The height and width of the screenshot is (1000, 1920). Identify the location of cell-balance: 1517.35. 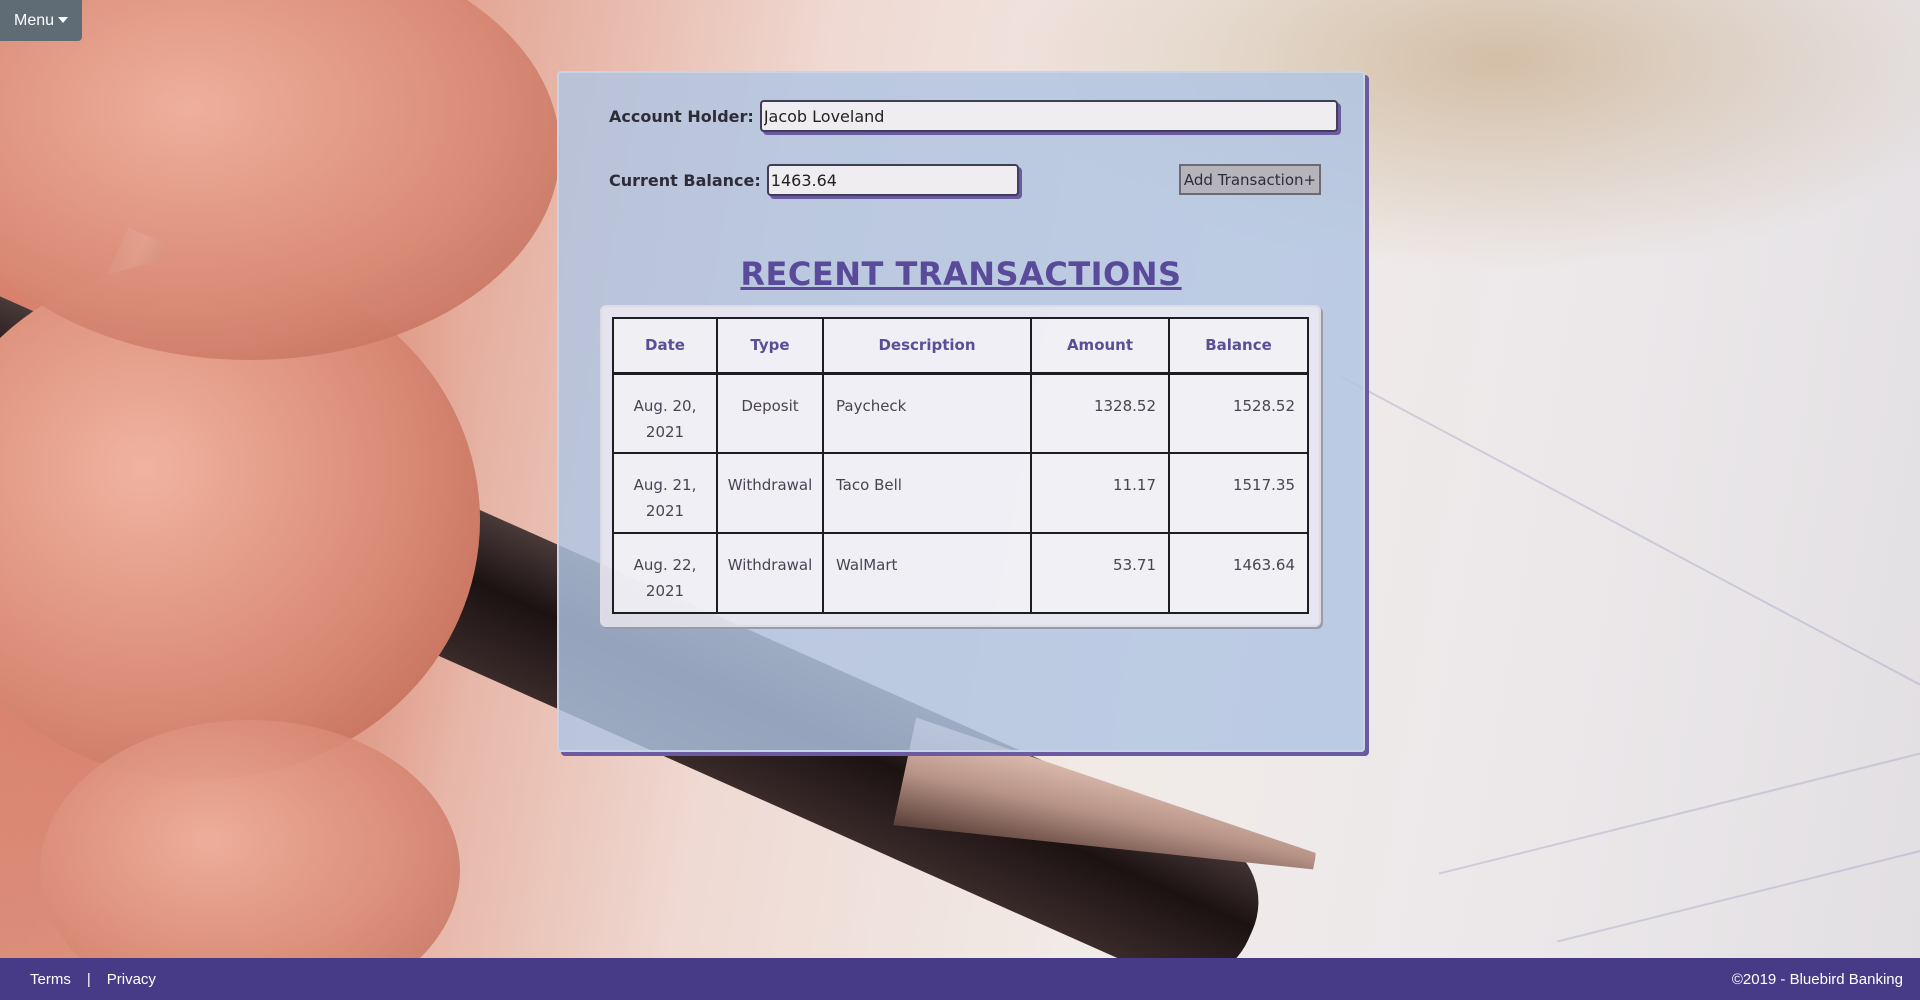
(1238, 493).